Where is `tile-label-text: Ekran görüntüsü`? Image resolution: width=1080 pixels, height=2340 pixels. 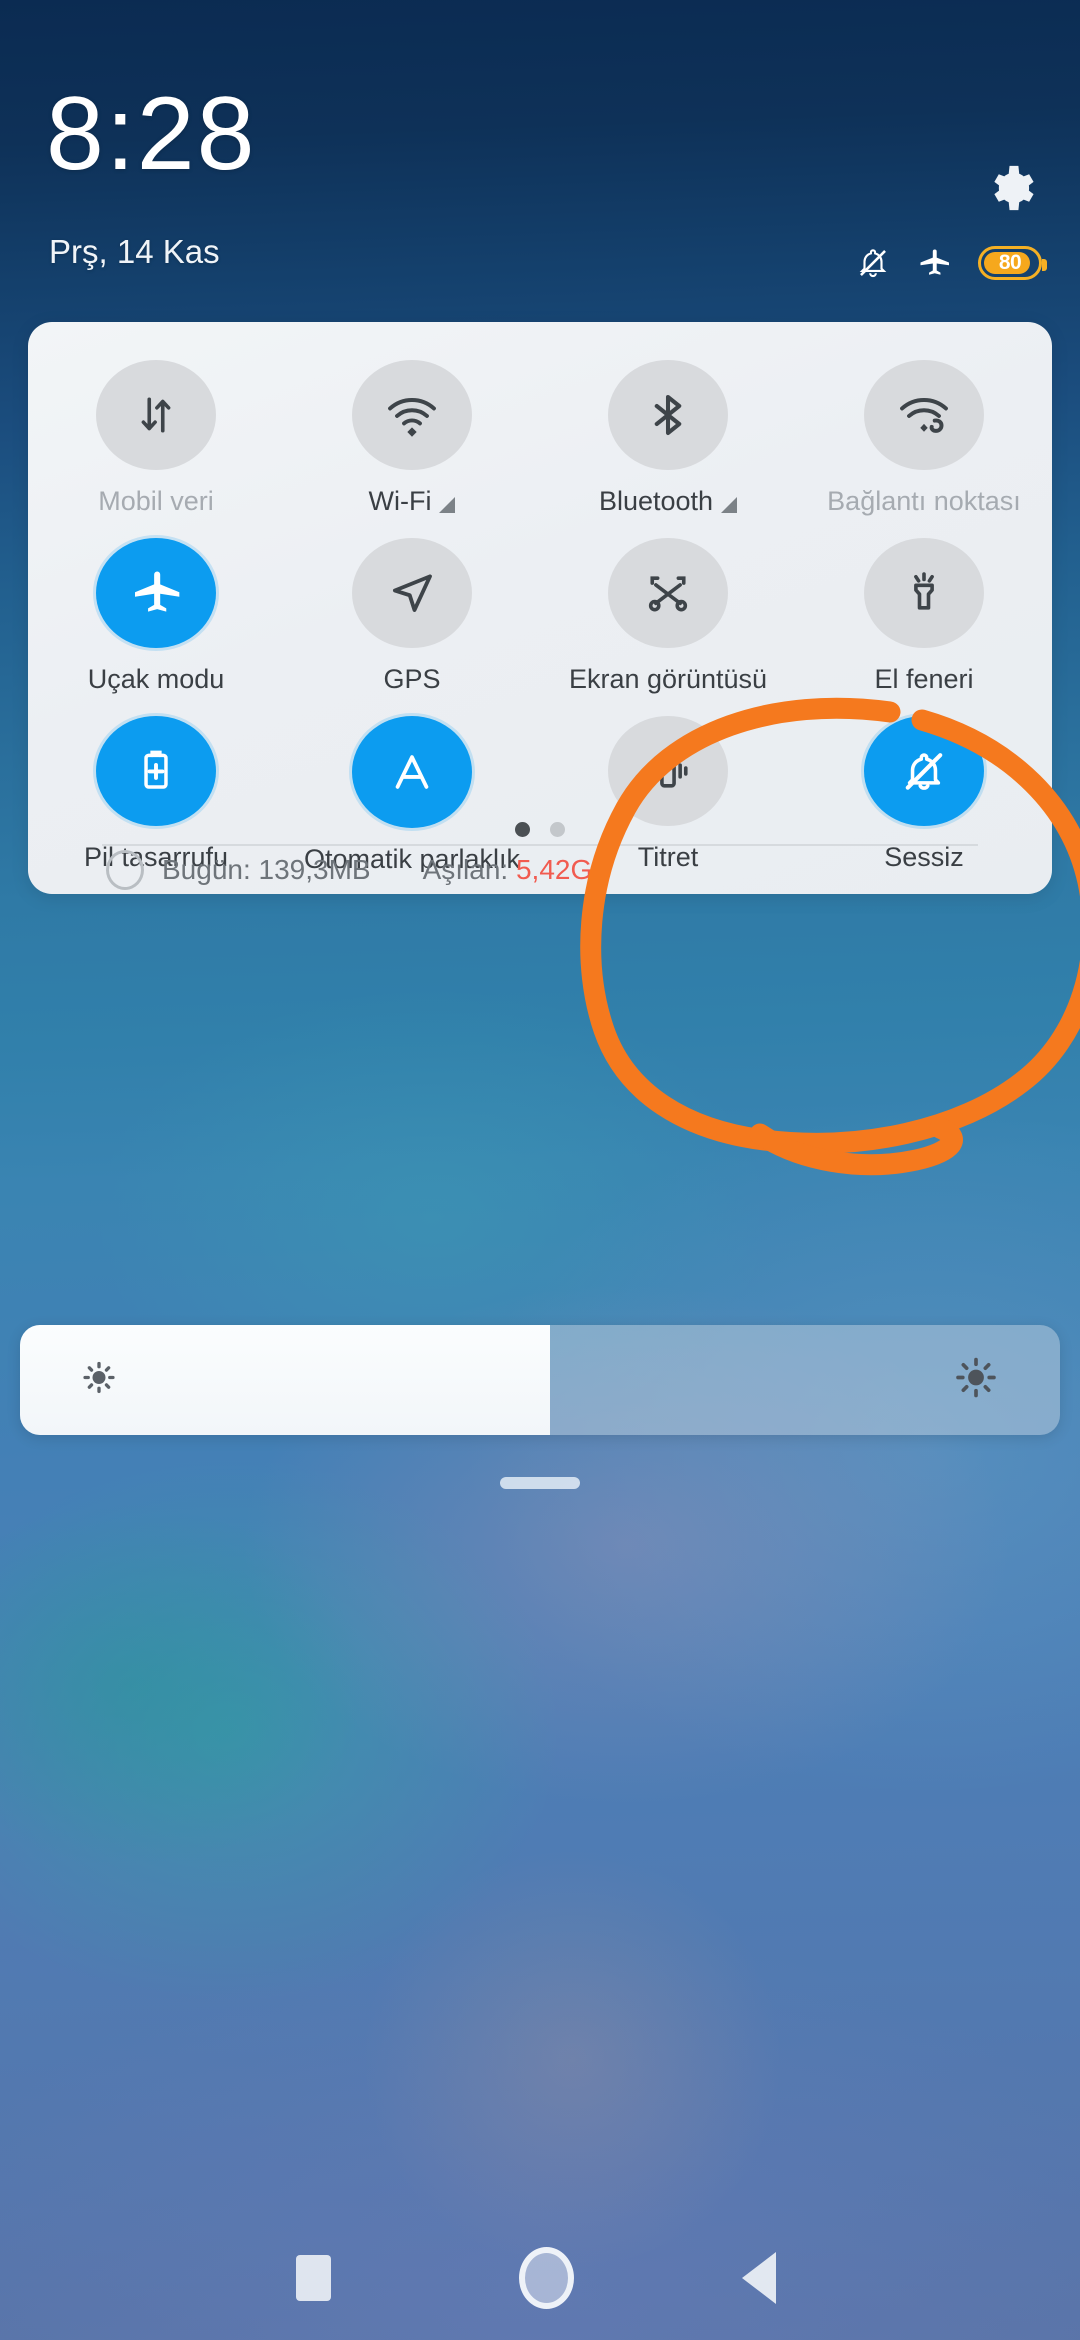 tile-label-text: Ekran görüntüsü is located at coordinates (668, 679).